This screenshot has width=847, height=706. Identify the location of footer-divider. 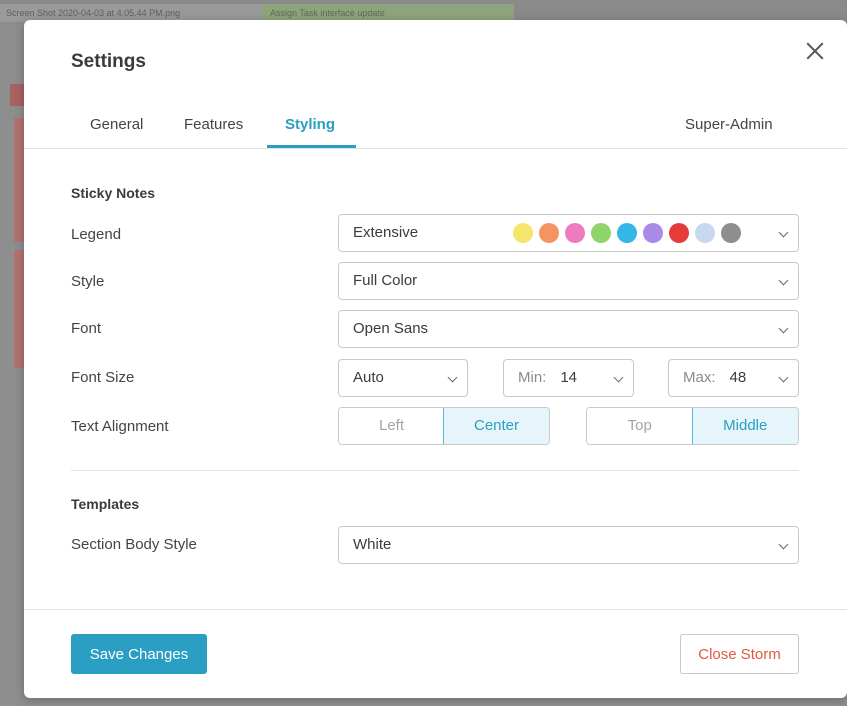
(435, 609).